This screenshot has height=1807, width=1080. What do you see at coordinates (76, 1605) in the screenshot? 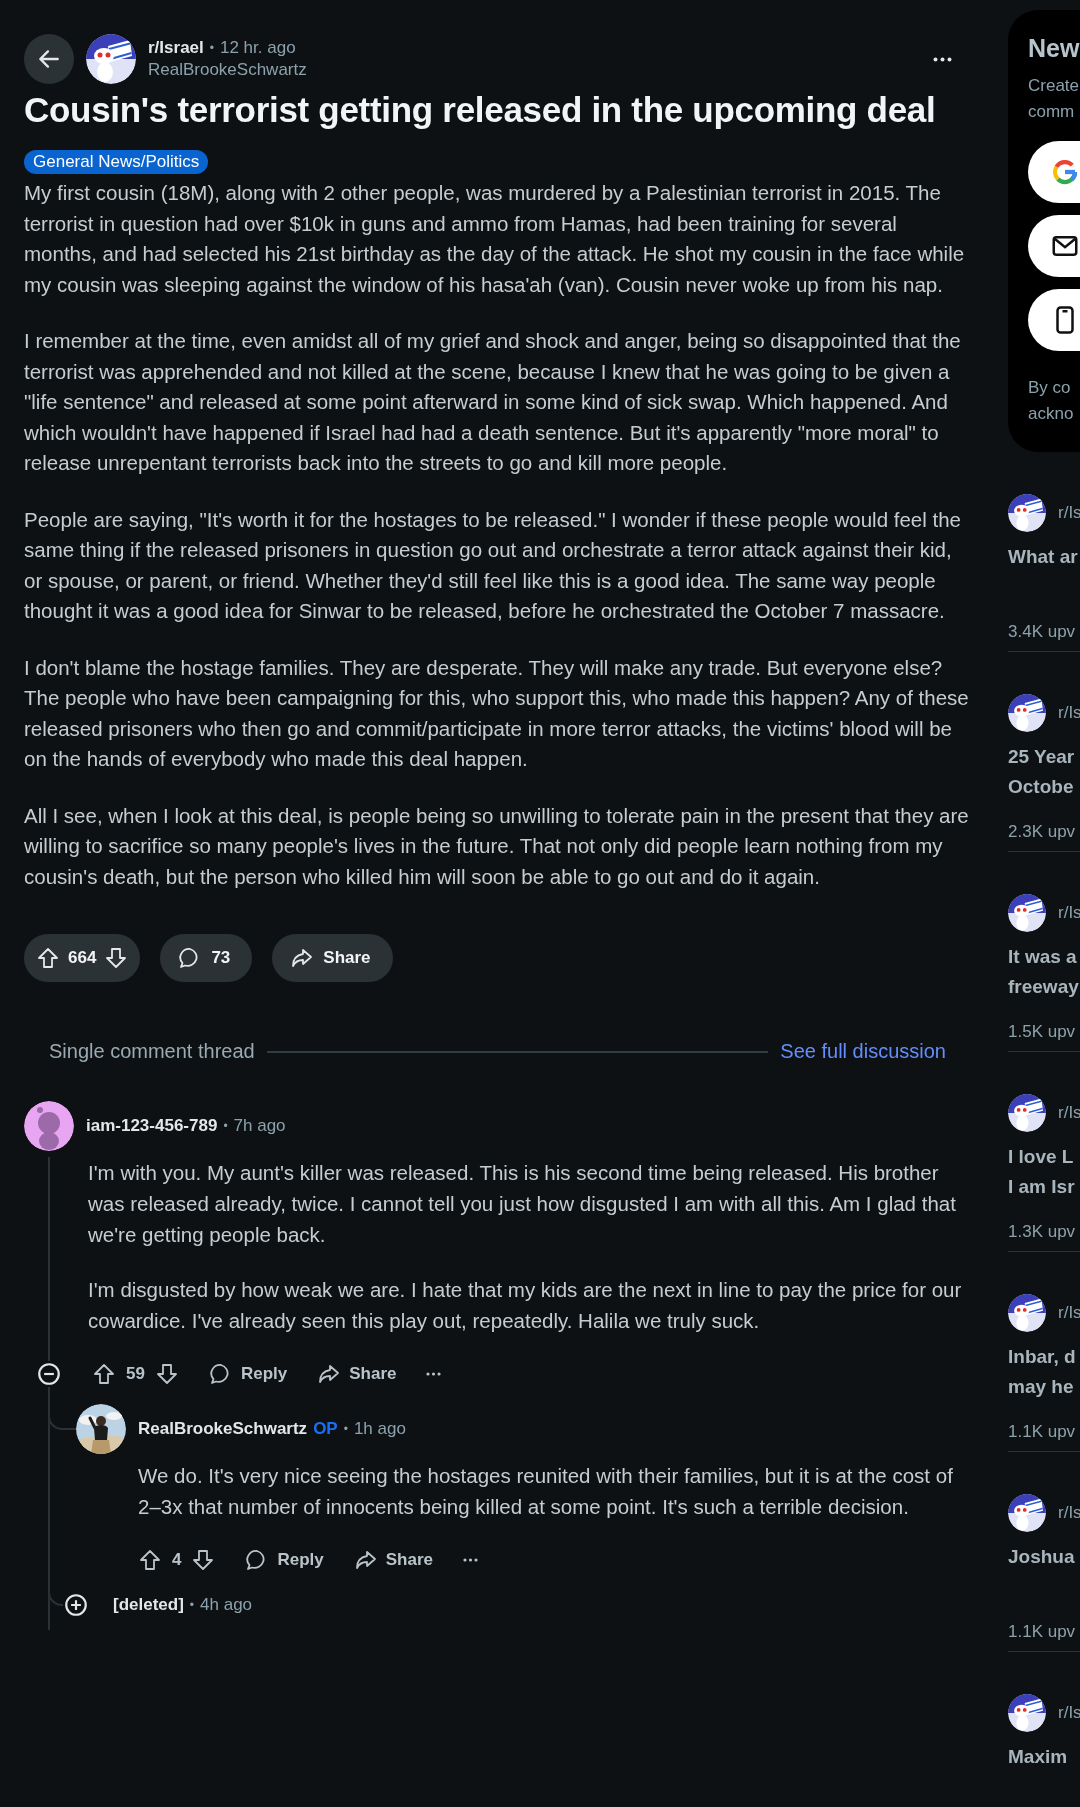
I see `expand-icon` at bounding box center [76, 1605].